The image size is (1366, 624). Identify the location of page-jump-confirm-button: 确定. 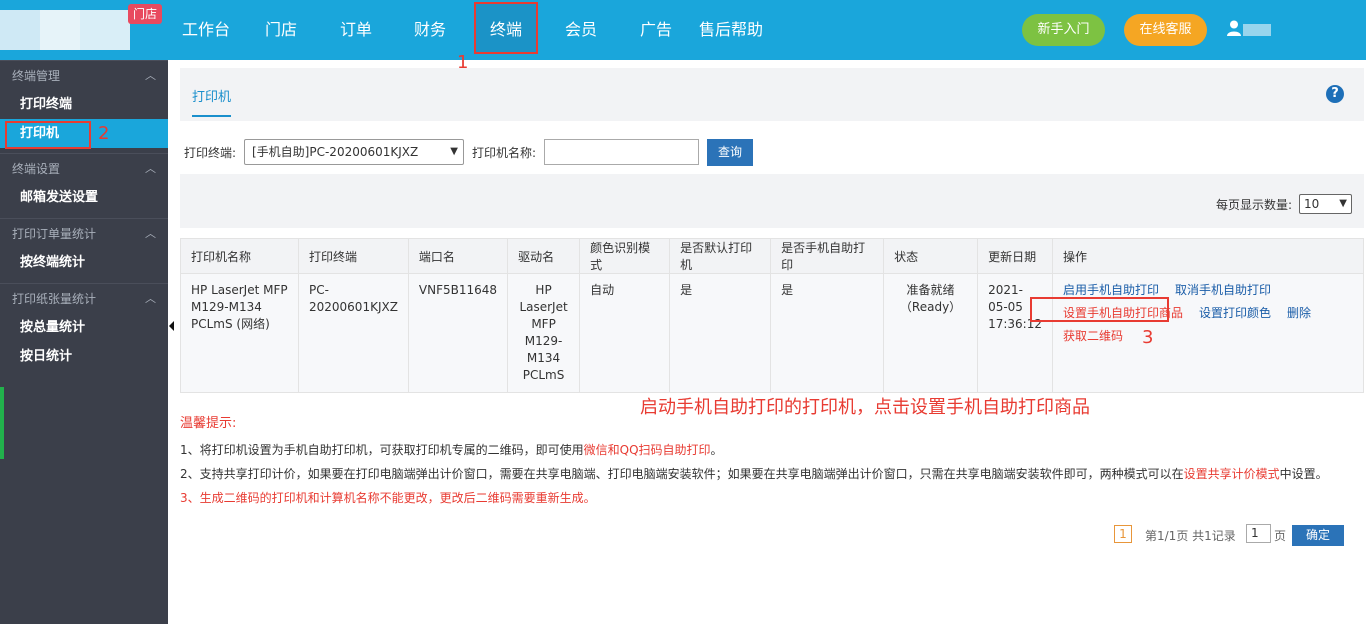
(1318, 535).